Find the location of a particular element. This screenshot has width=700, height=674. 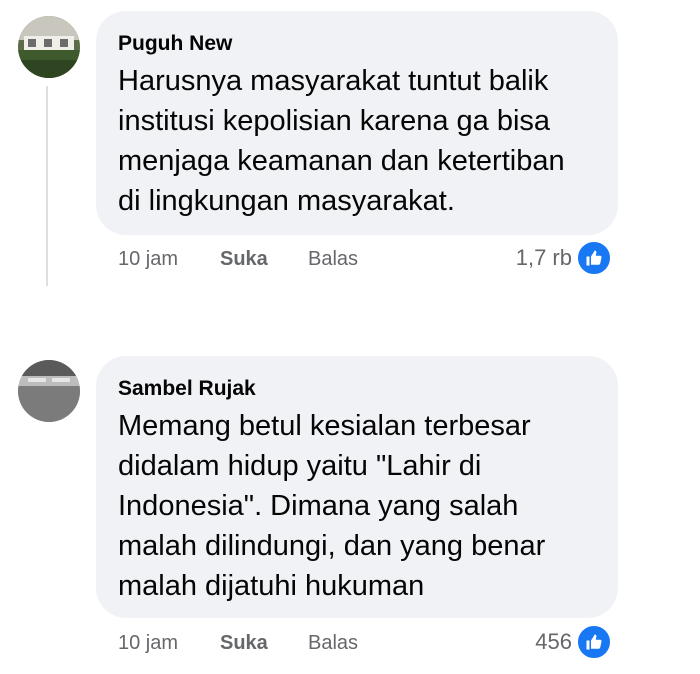

author-name: Sambel Rujak is located at coordinates (356, 389).